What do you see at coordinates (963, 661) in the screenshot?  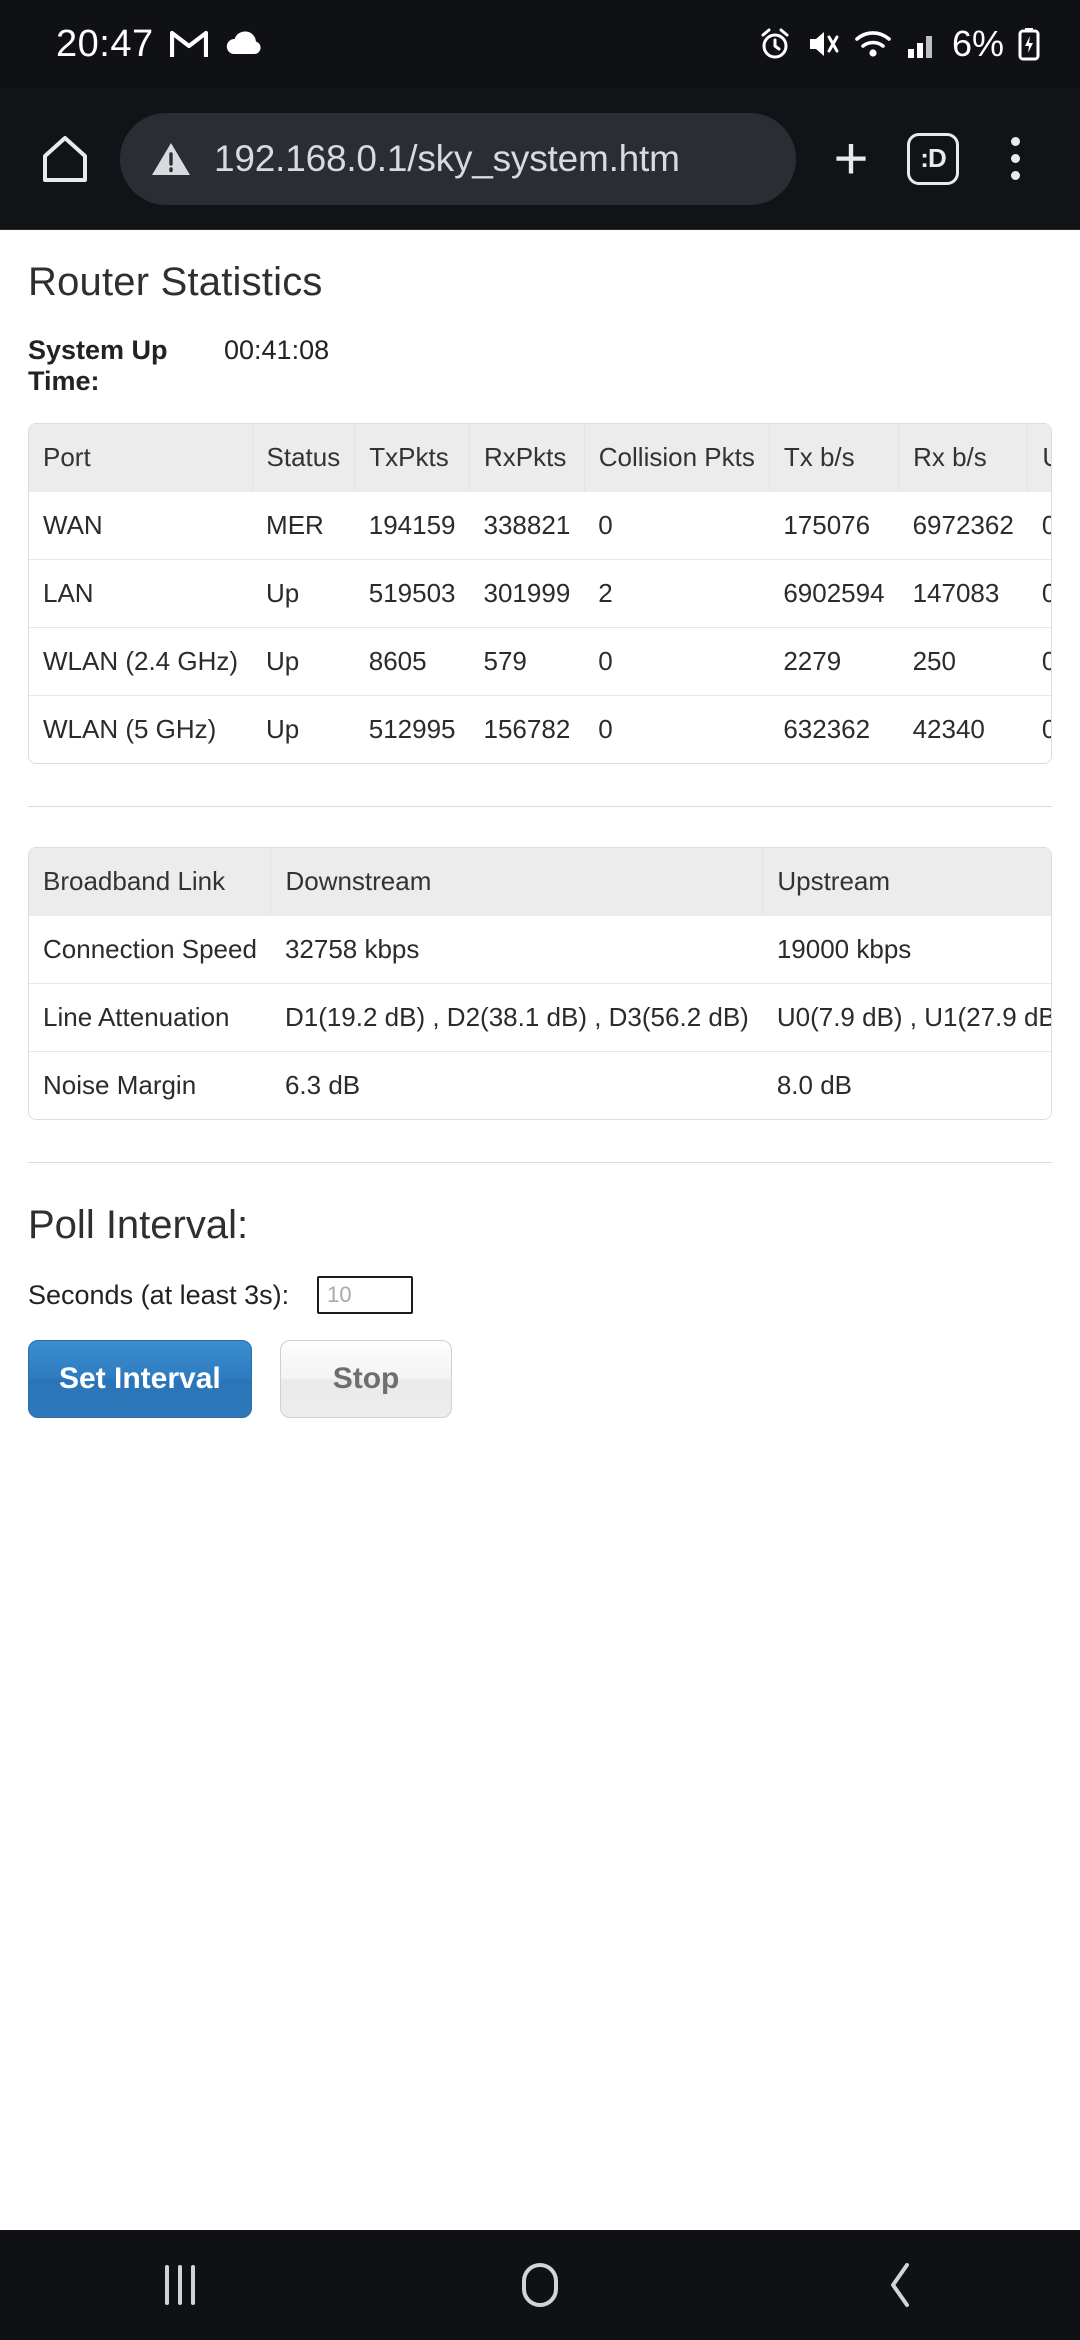 I see `cell-rxbs: 250` at bounding box center [963, 661].